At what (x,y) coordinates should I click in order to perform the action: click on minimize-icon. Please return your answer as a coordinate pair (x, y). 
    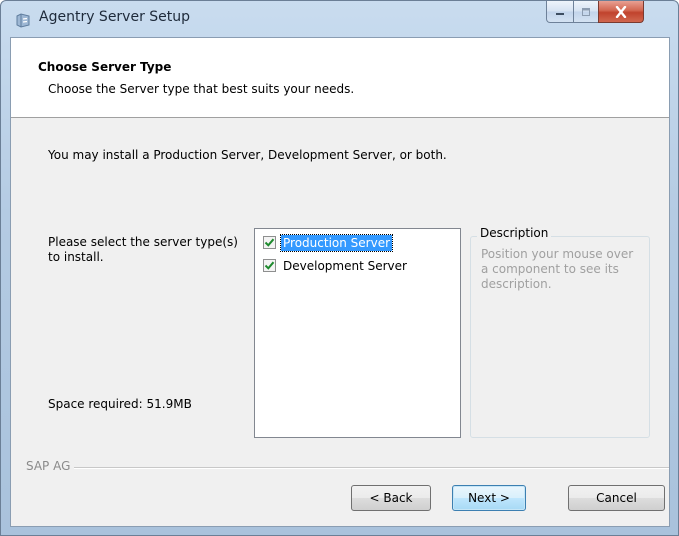
    Looking at the image, I should click on (560, 13).